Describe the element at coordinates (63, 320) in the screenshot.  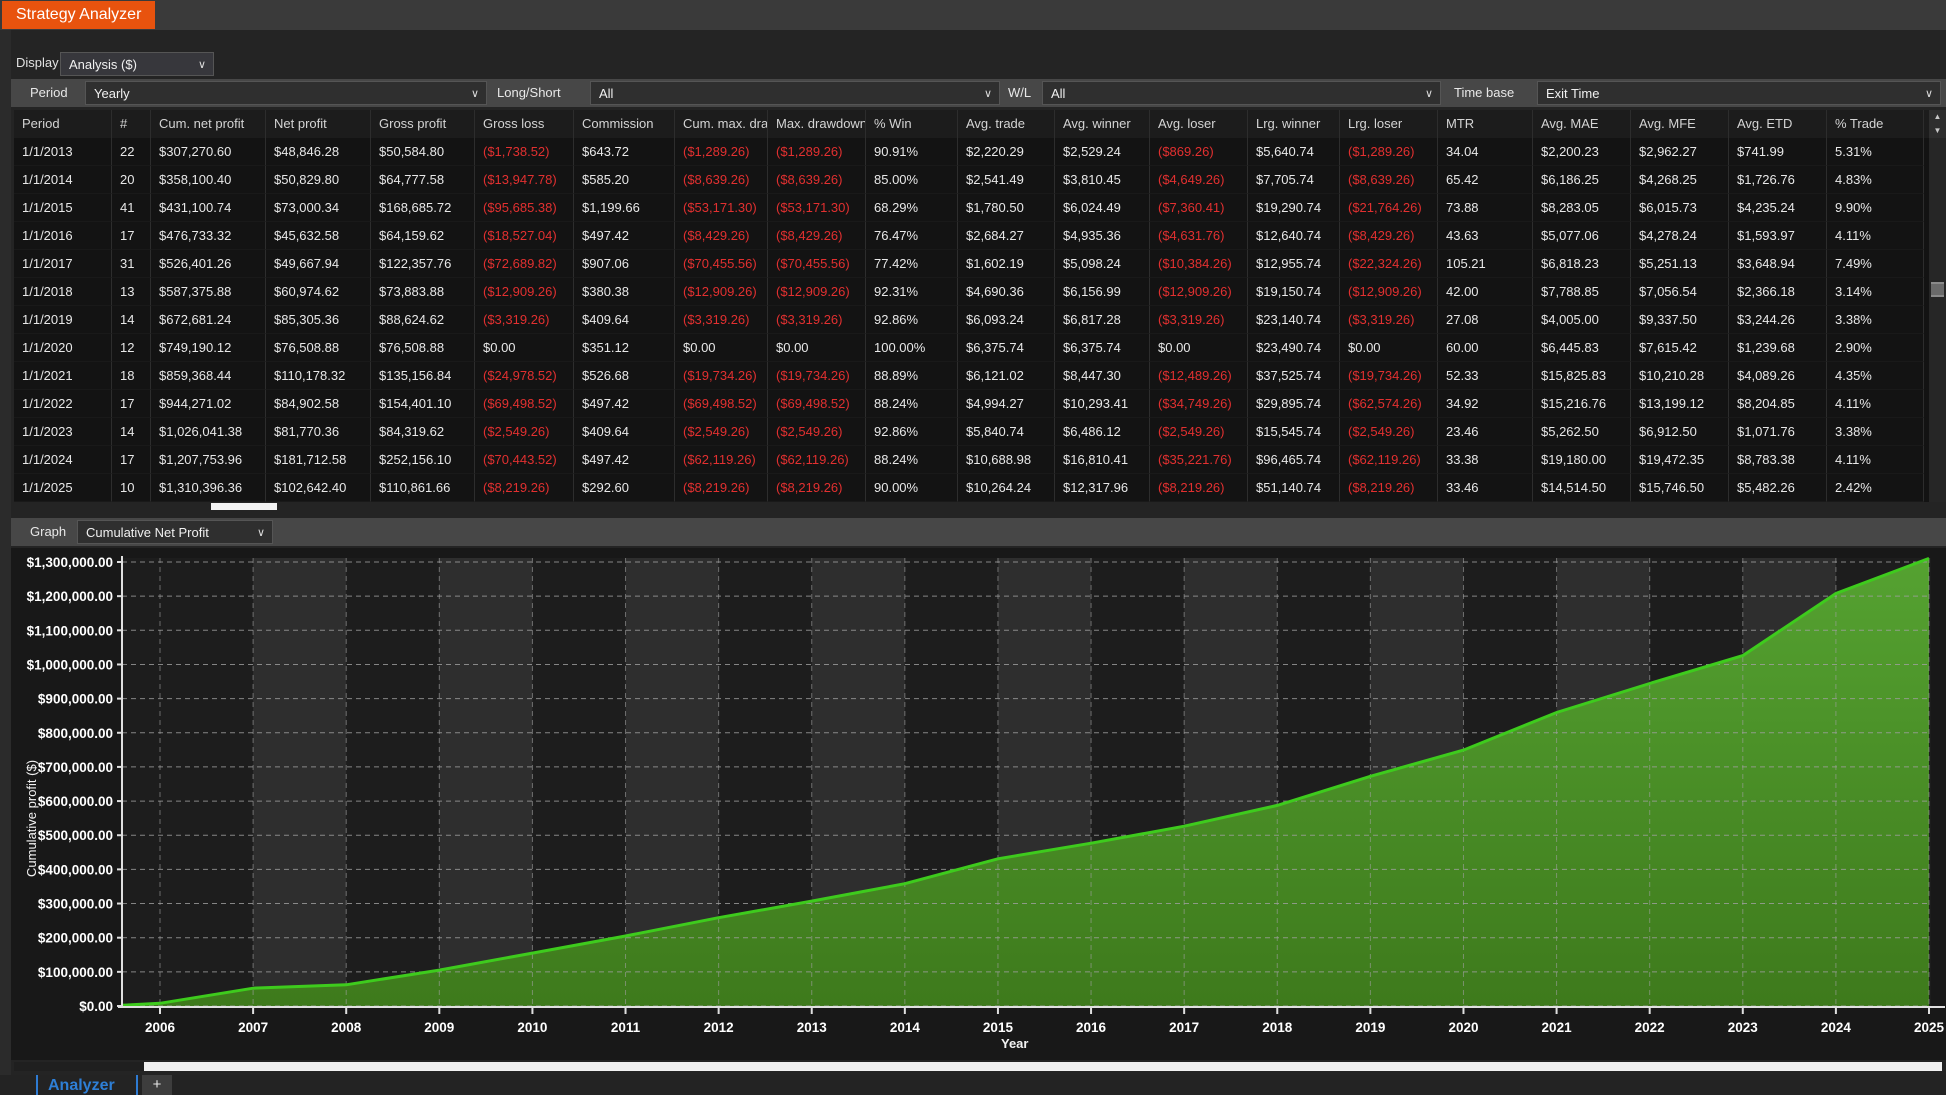
I see `table-cell: 1/1/2019` at that location.